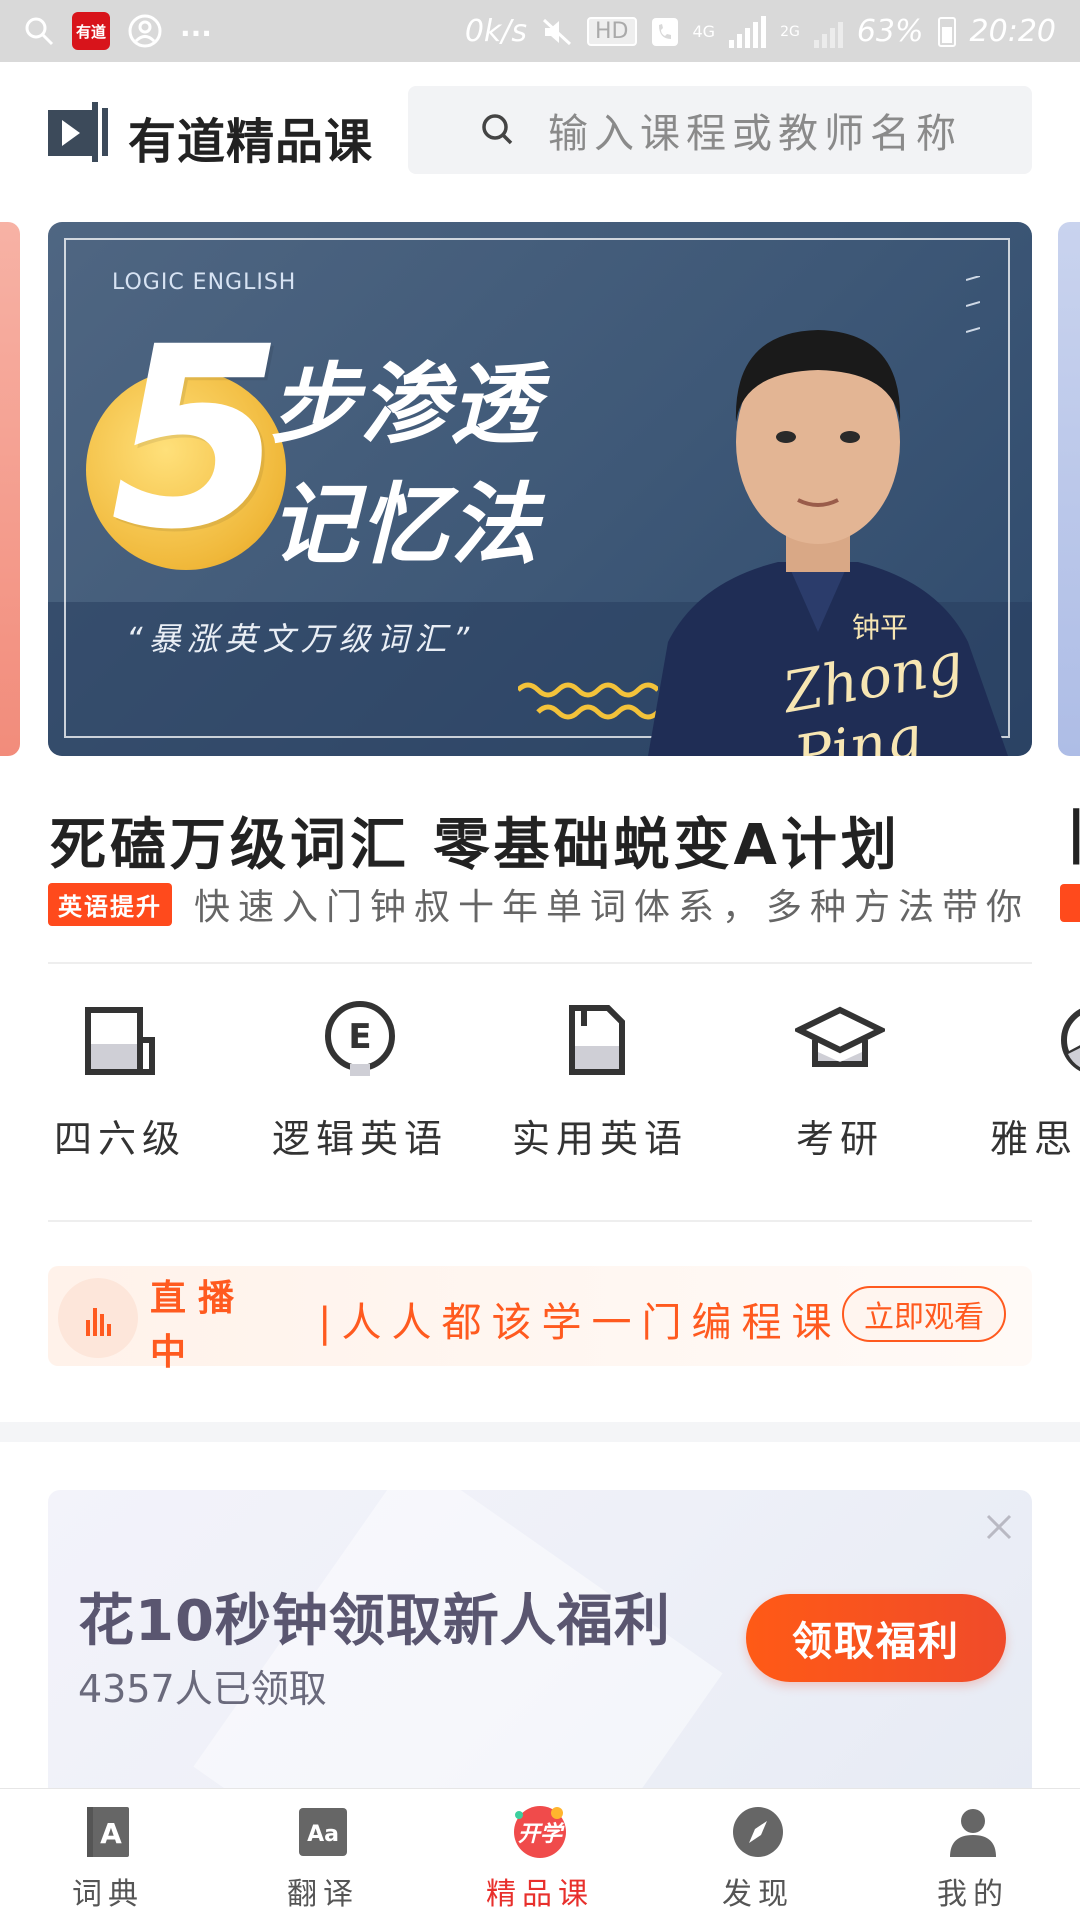 The image size is (1080, 1920). Describe the element at coordinates (758, 1859) in the screenshot. I see `tab-discover: 发现` at that location.